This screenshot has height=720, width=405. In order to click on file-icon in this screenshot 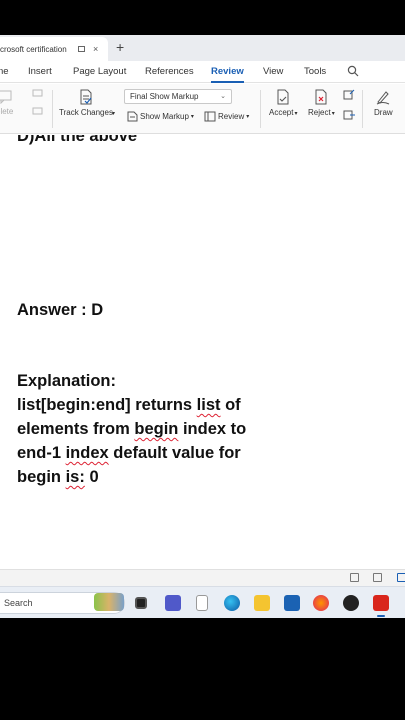, I will do `click(202, 603)`.